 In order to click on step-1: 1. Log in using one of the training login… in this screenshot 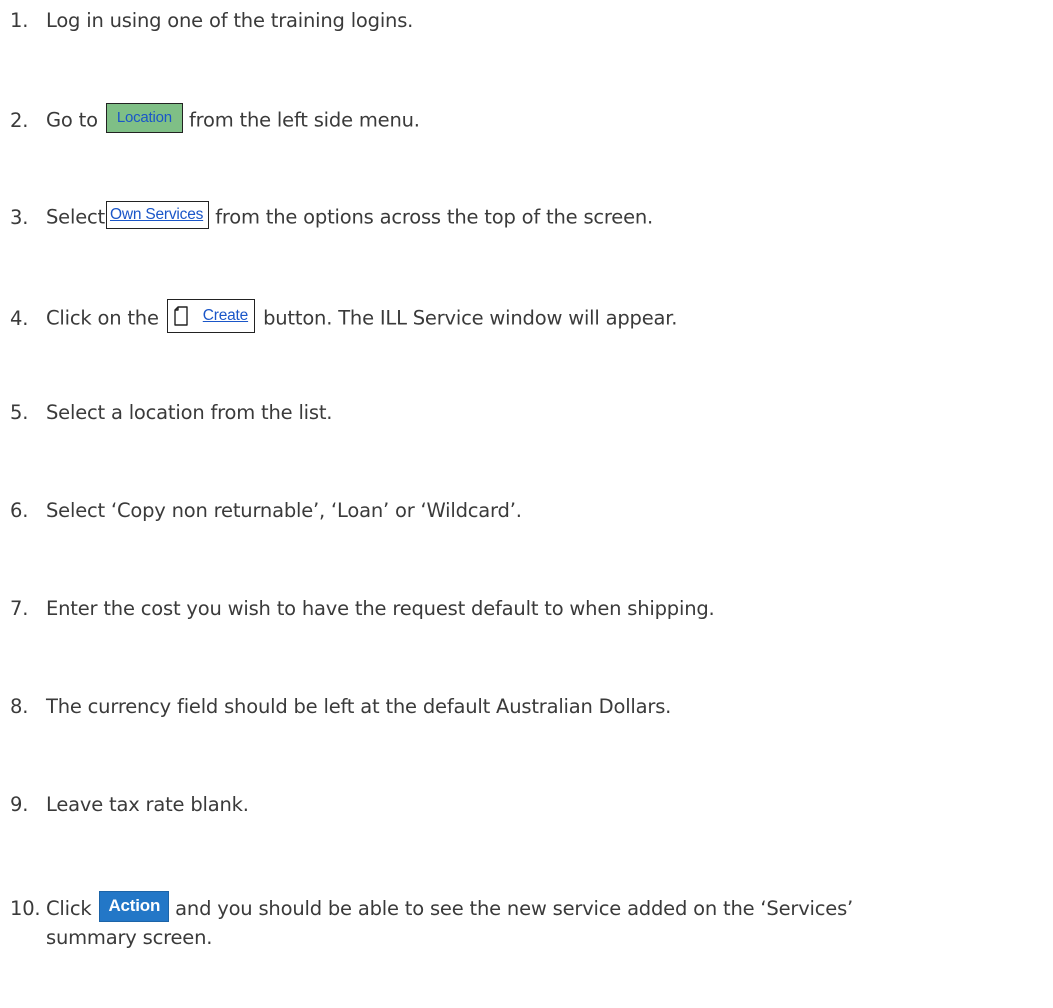, I will do `click(211, 21)`.